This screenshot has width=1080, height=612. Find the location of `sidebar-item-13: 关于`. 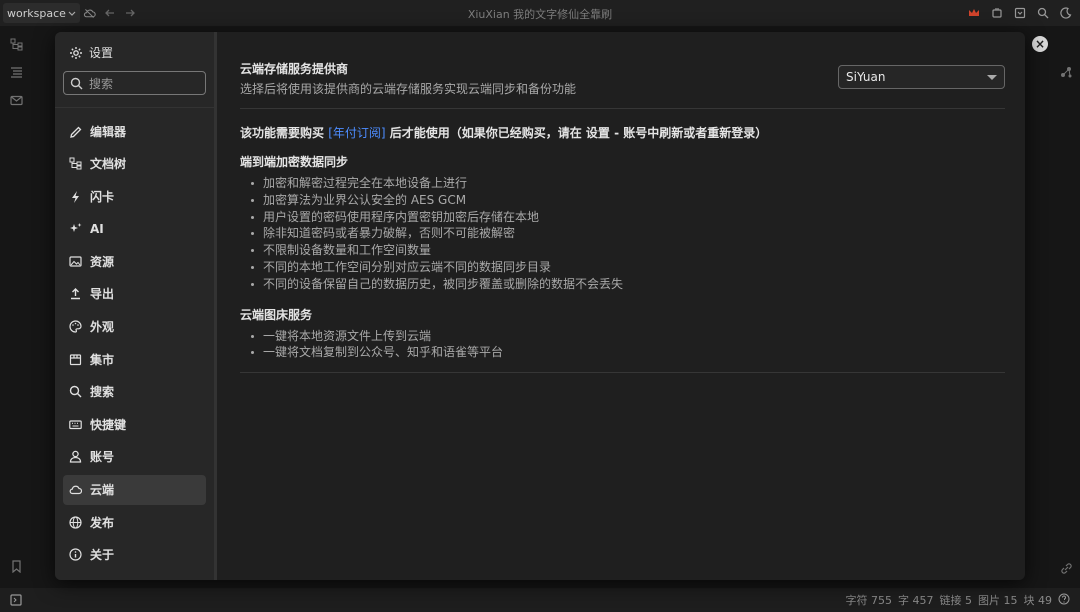

sidebar-item-13: 关于 is located at coordinates (134, 555).